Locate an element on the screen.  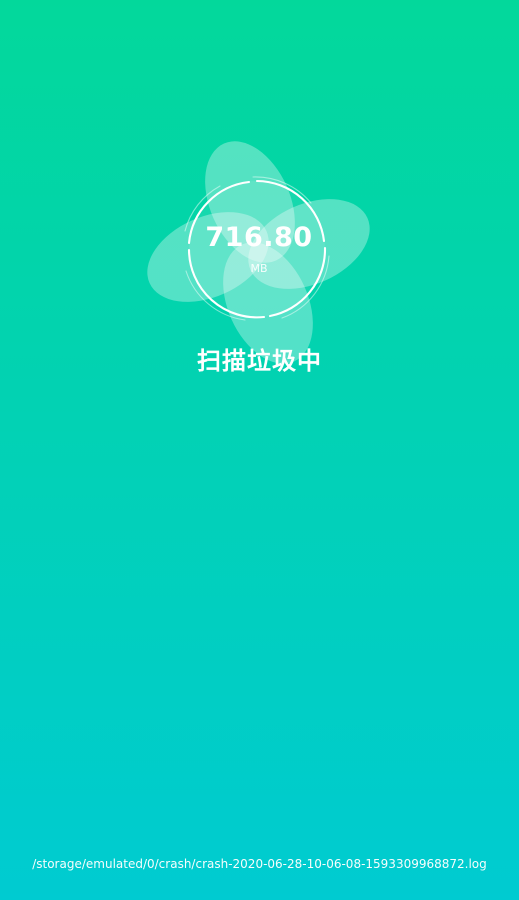
scan-status-text: 扫描垃圾中 is located at coordinates (259, 361).